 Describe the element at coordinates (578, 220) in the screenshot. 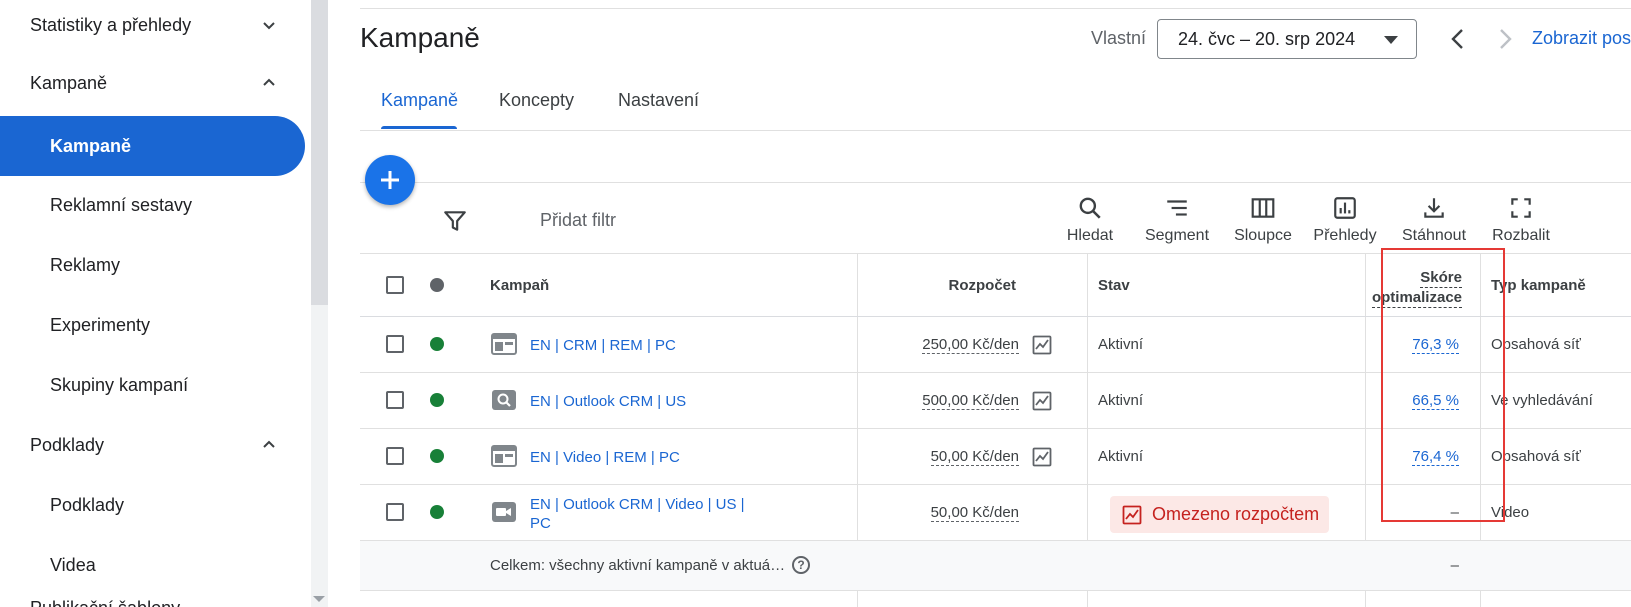

I see `add-filter-button: Přidat filtr` at that location.